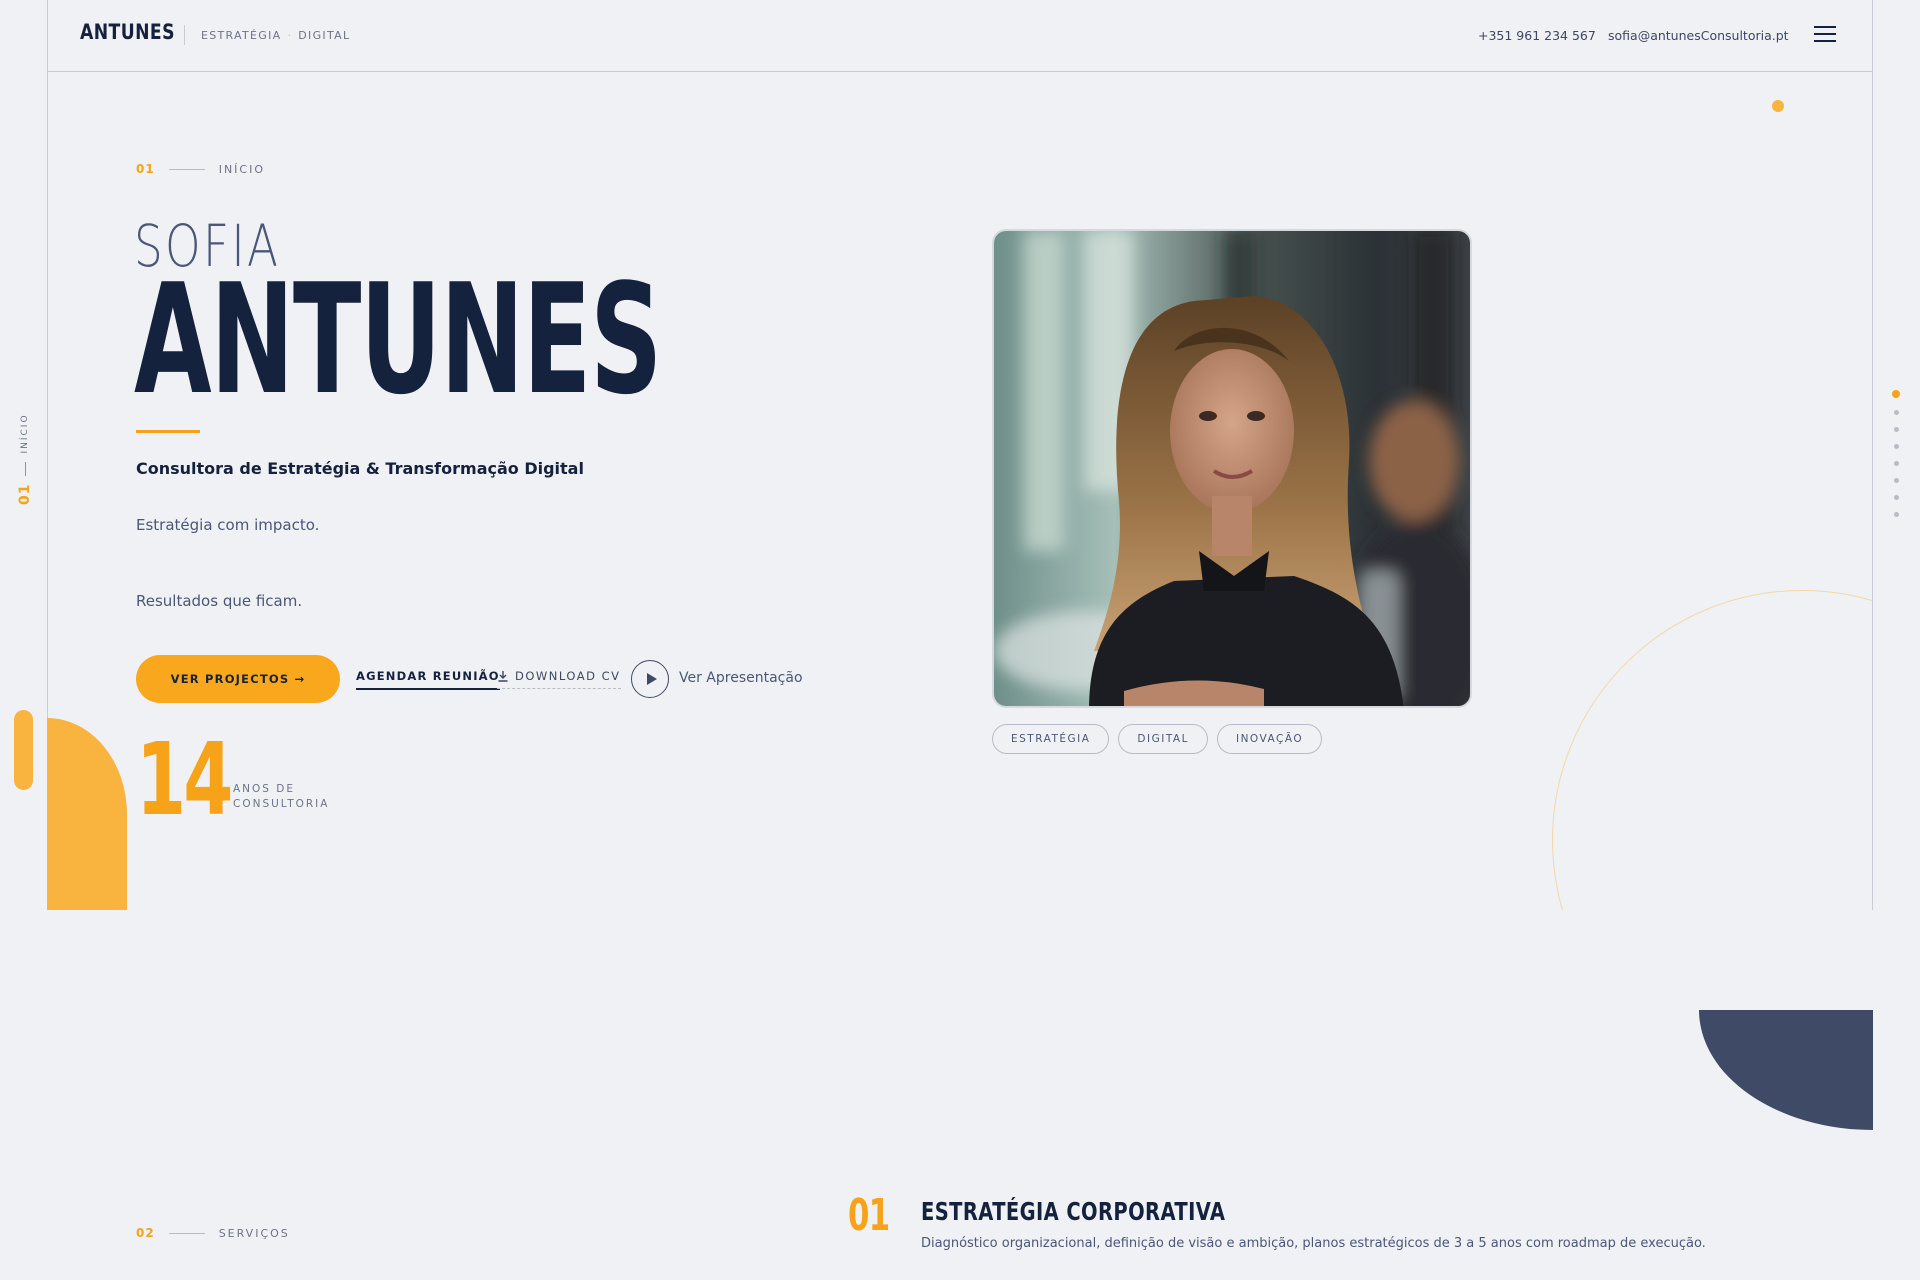  What do you see at coordinates (1686, 735) in the screenshot?
I see `decorative-arc` at bounding box center [1686, 735].